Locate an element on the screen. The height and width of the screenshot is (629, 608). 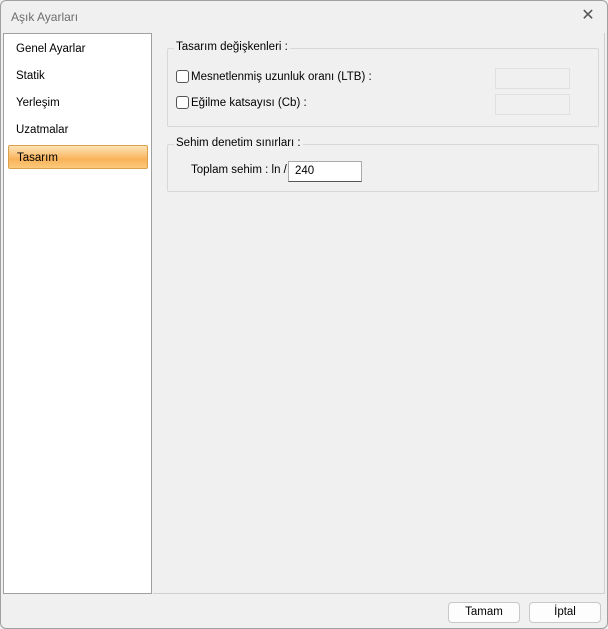
sidebar-item-tasarim: Tasarım is located at coordinates (78, 157).